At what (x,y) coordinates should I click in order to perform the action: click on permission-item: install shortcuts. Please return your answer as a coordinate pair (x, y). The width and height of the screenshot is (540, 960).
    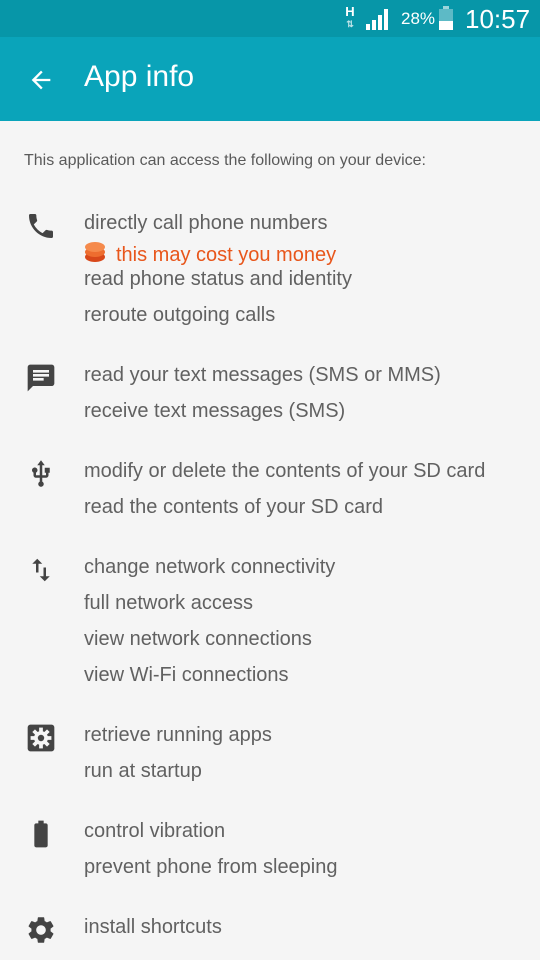
    Looking at the image, I should click on (153, 927).